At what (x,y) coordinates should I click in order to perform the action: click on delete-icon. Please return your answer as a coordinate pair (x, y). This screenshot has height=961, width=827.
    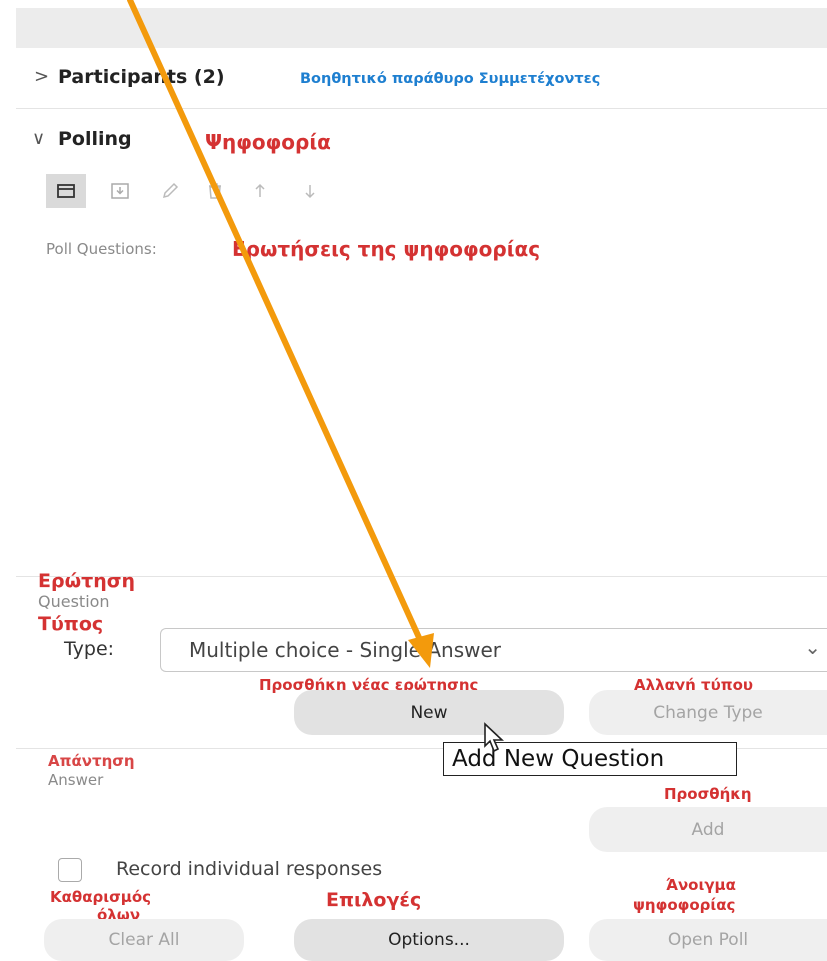
    Looking at the image, I should click on (215, 191).